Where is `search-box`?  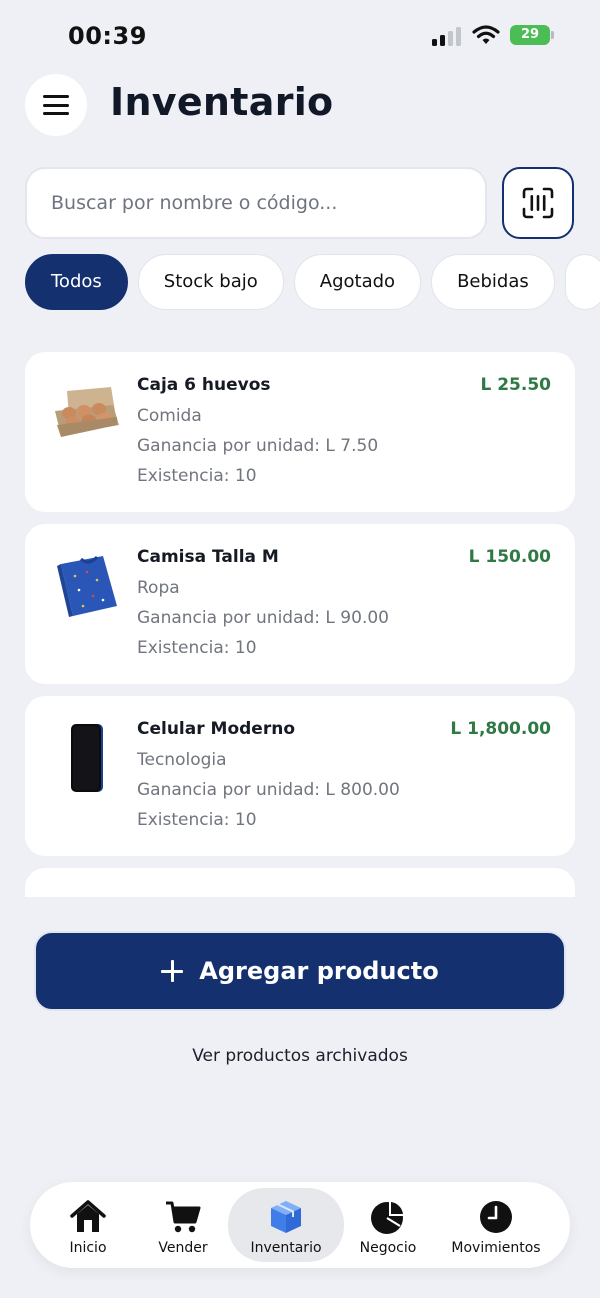 search-box is located at coordinates (256, 203).